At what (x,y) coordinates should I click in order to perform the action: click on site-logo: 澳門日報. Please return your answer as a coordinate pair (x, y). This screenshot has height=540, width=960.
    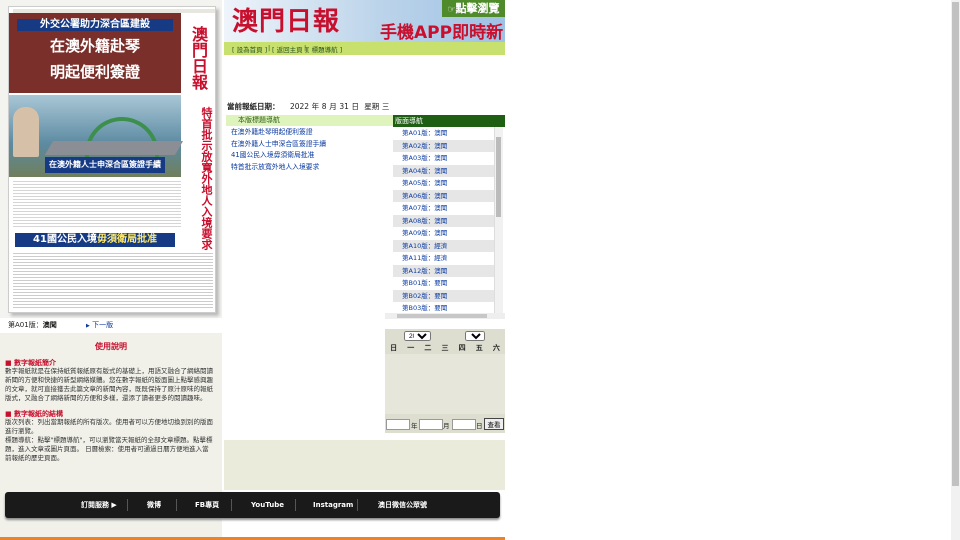
    Looking at the image, I should click on (286, 22).